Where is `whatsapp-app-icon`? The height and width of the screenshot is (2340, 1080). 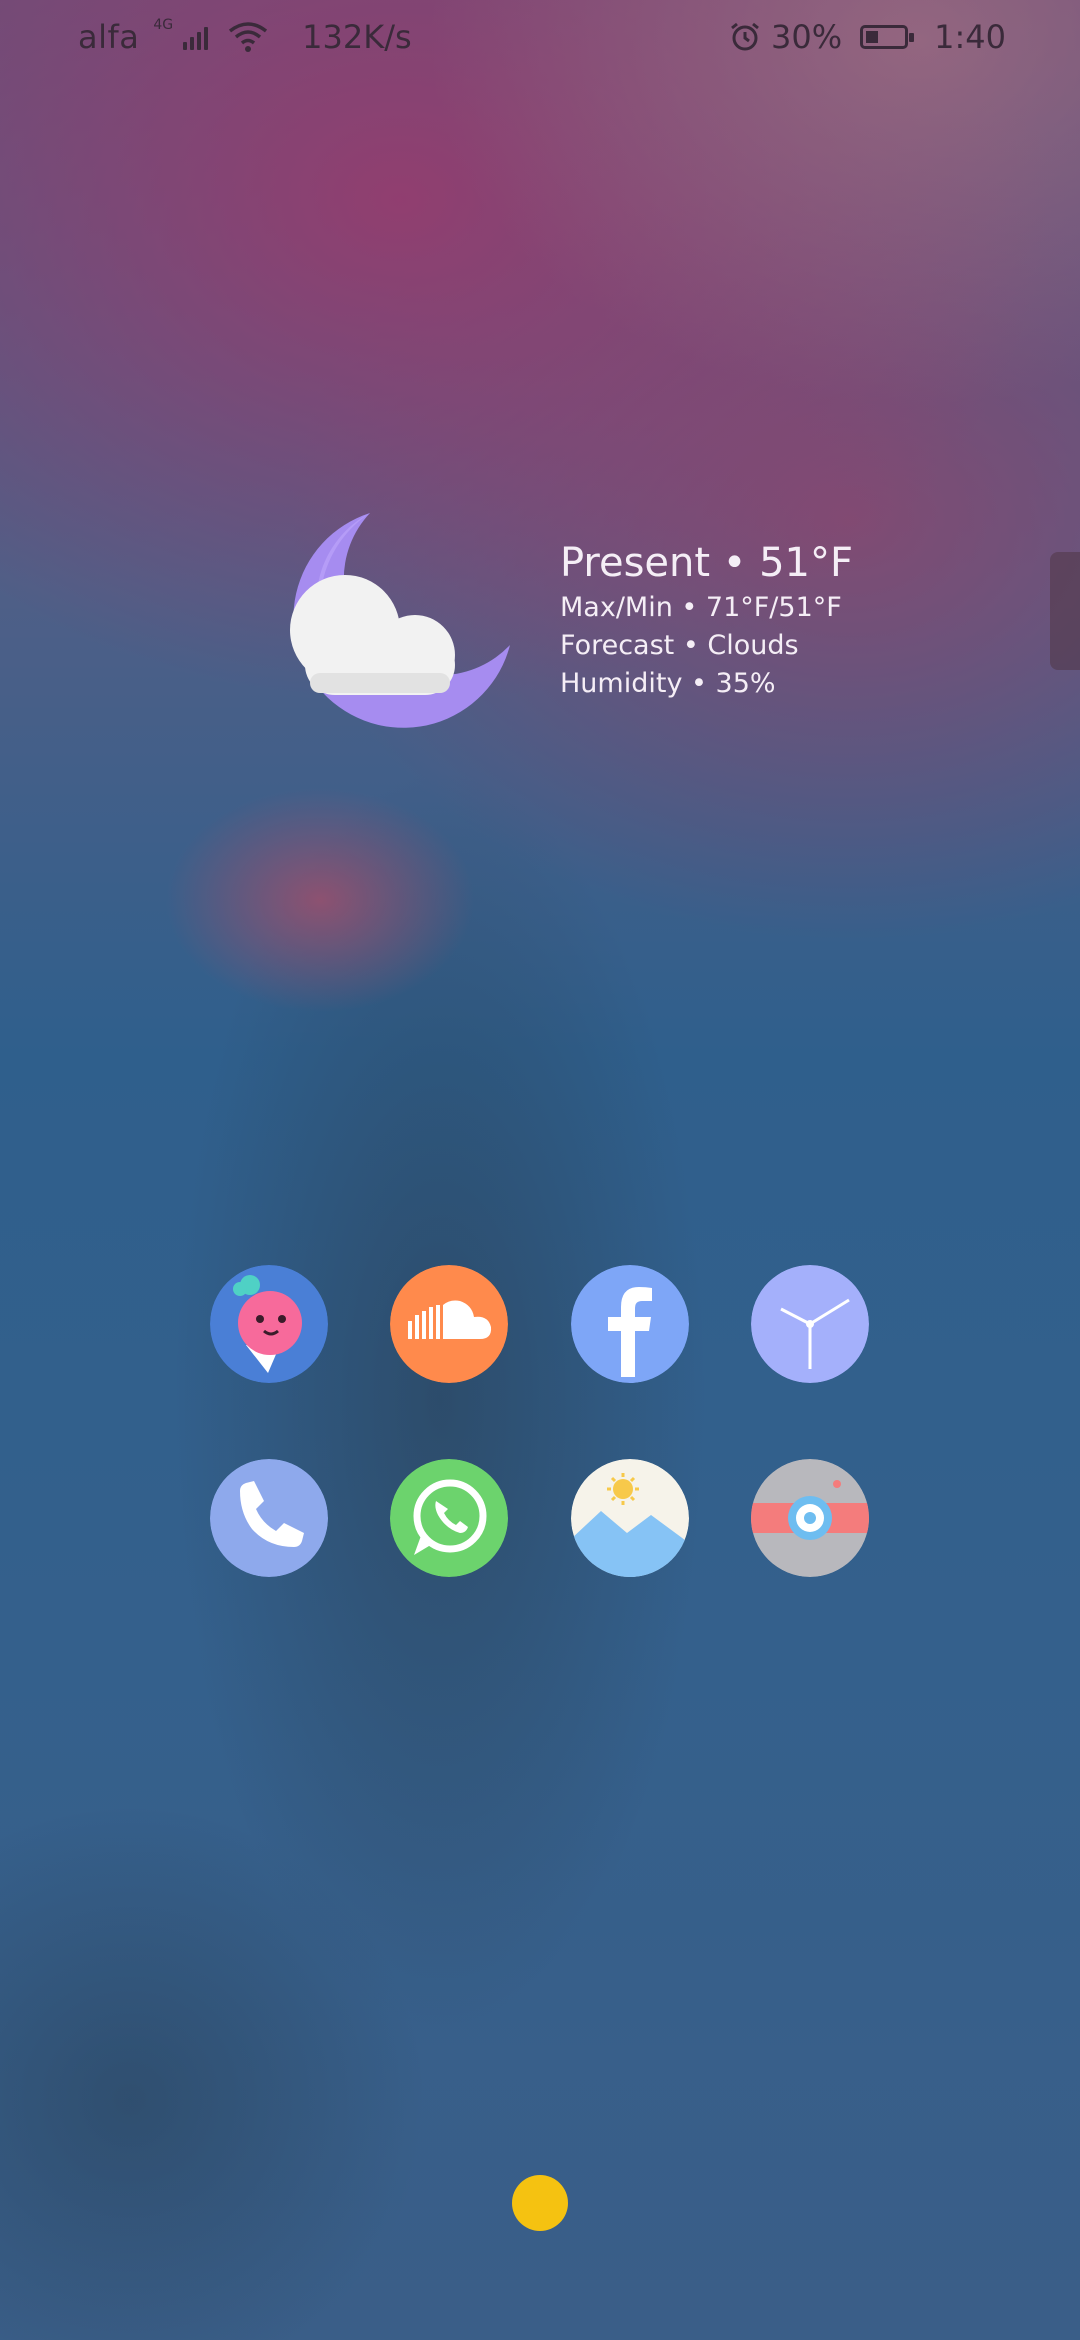 whatsapp-app-icon is located at coordinates (449, 1518).